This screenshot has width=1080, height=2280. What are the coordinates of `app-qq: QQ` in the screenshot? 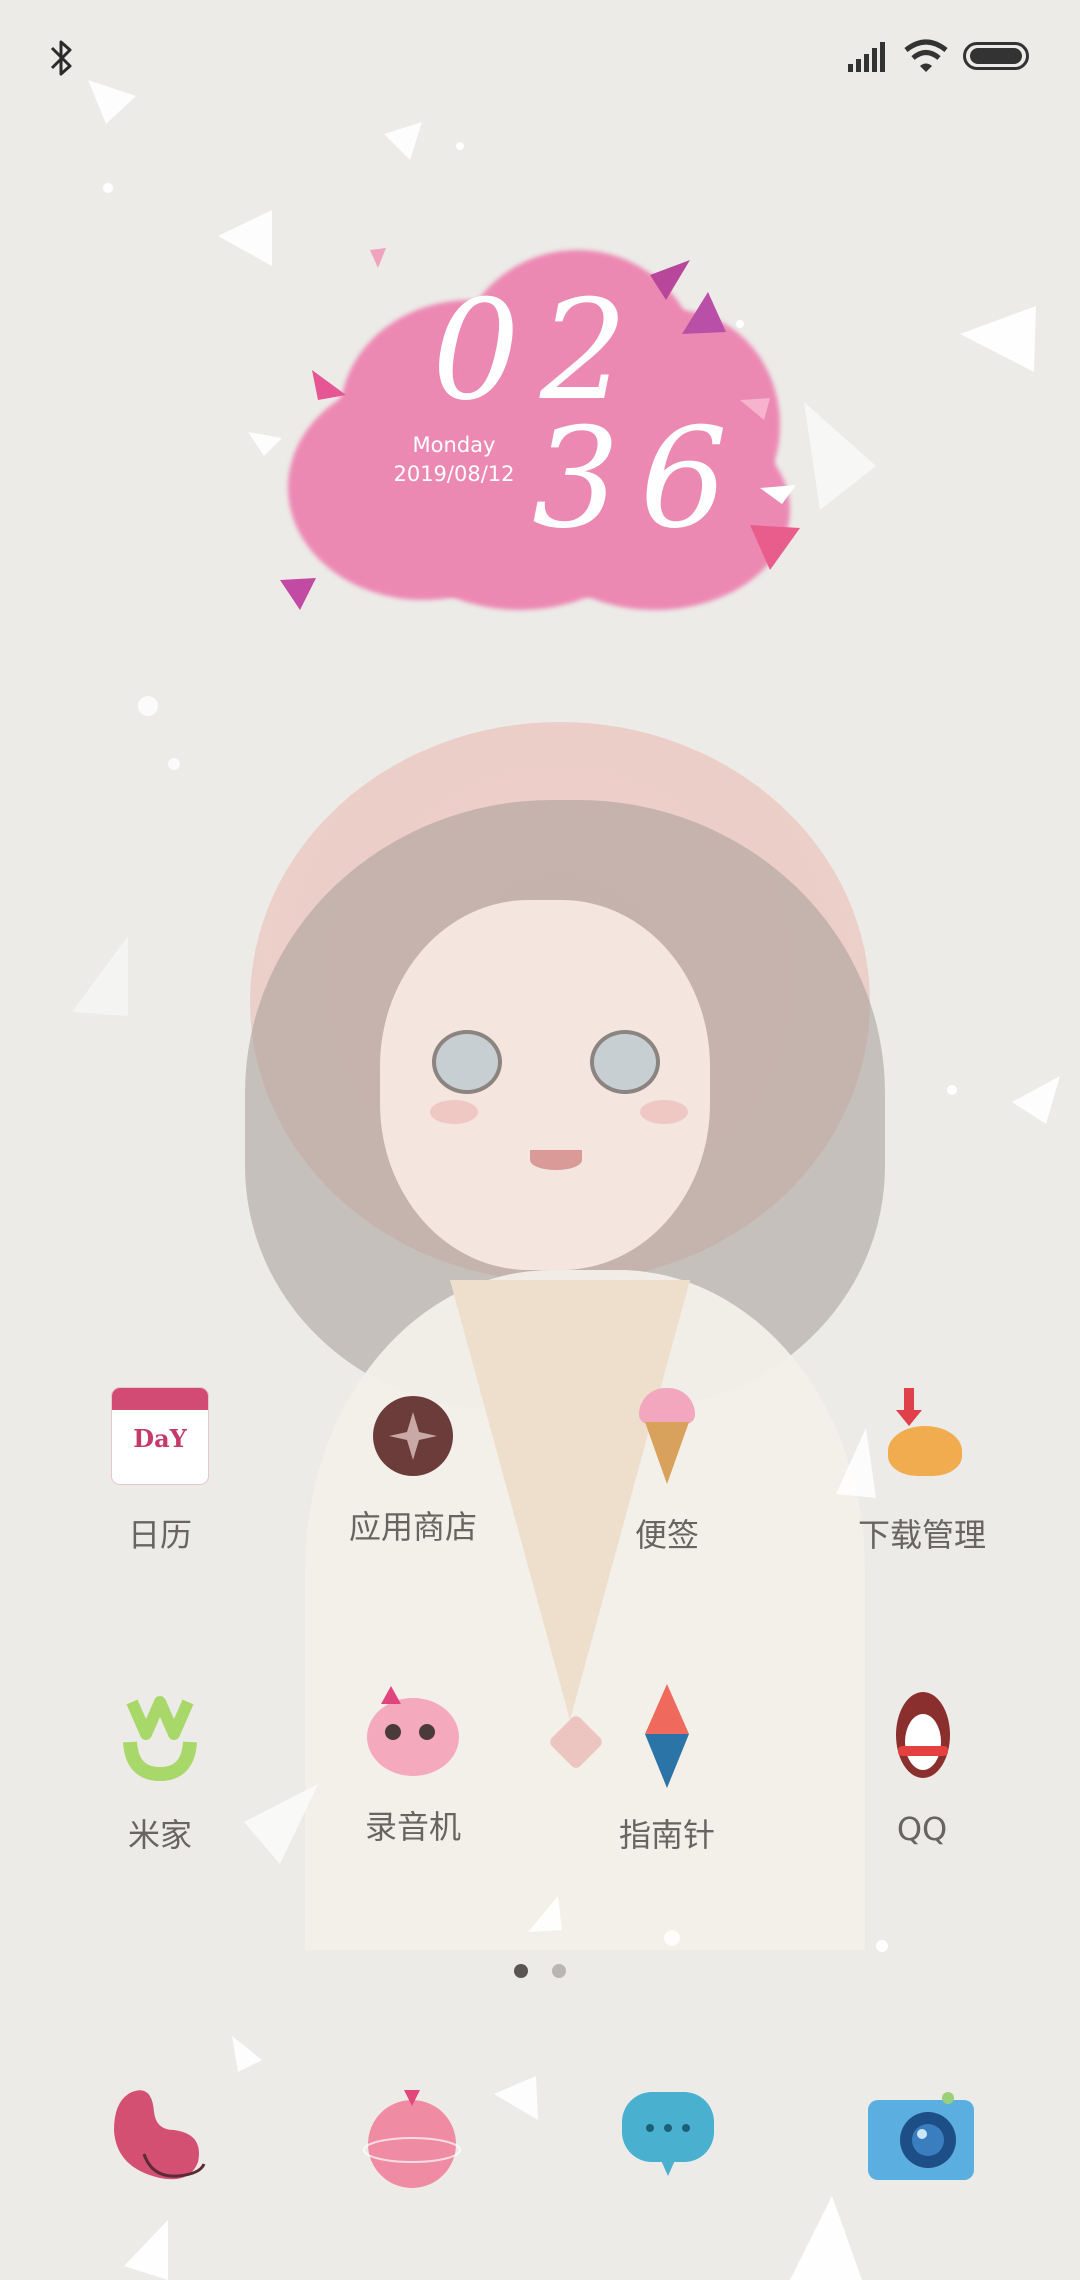 It's located at (922, 1768).